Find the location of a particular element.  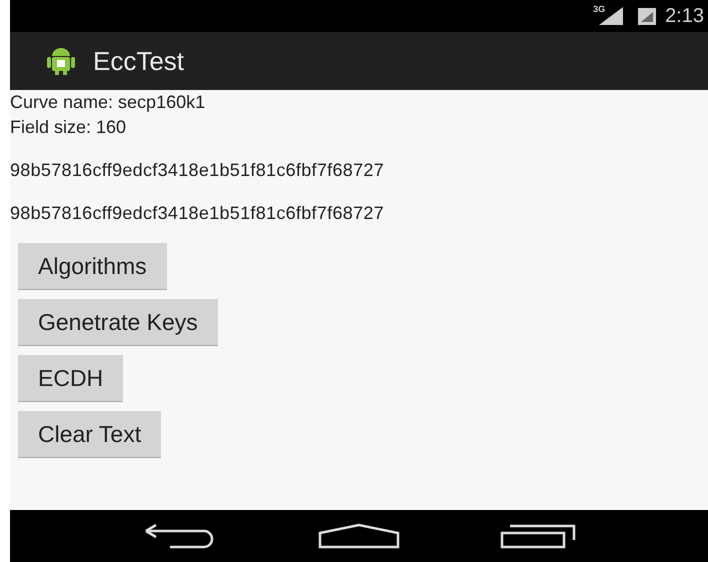

battery-icon is located at coordinates (647, 16).